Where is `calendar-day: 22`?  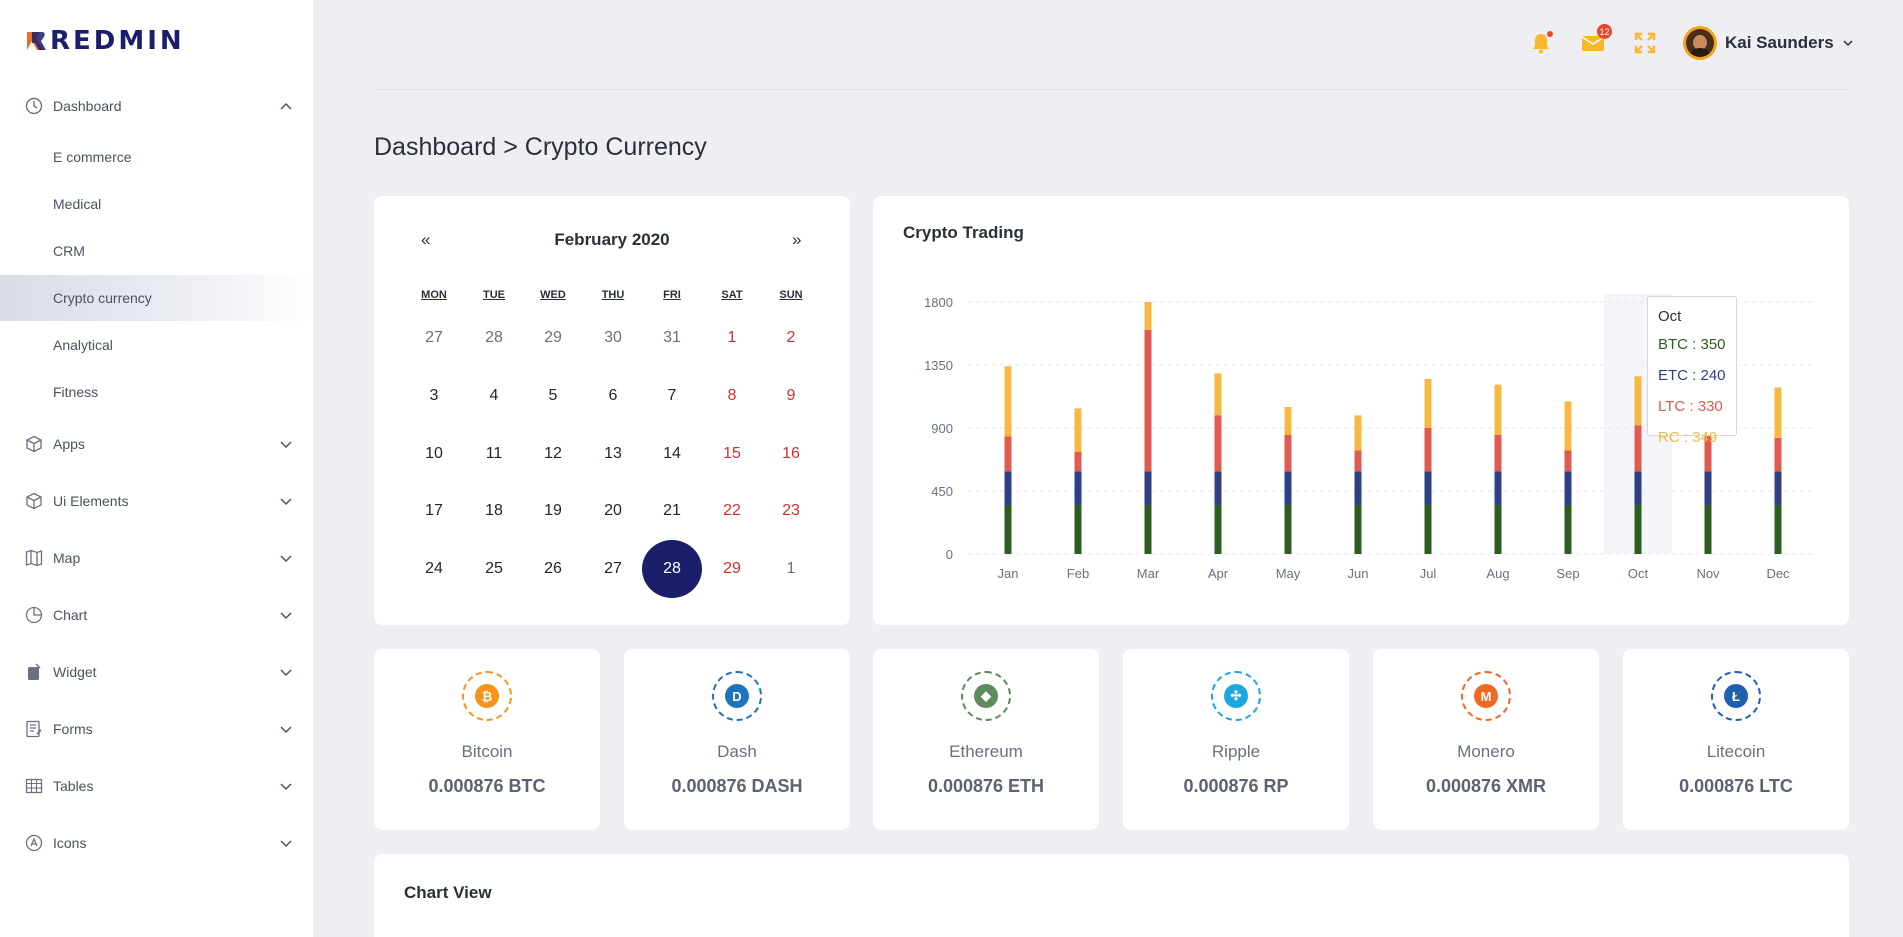
calendar-day: 22 is located at coordinates (732, 511).